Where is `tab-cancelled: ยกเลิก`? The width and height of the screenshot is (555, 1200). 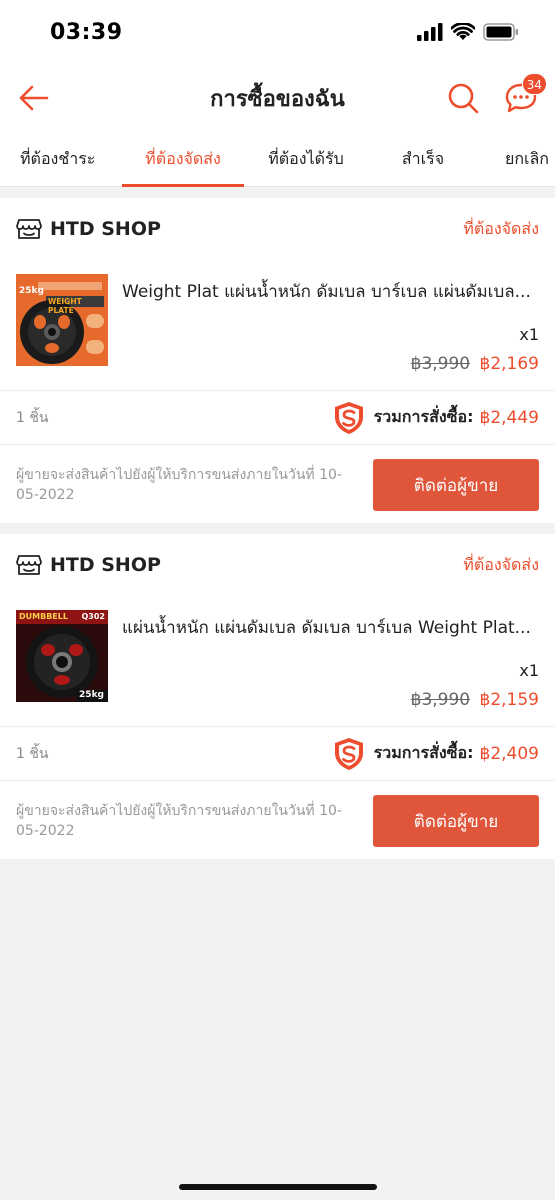
tab-cancelled: ยกเลิก is located at coordinates (516, 159).